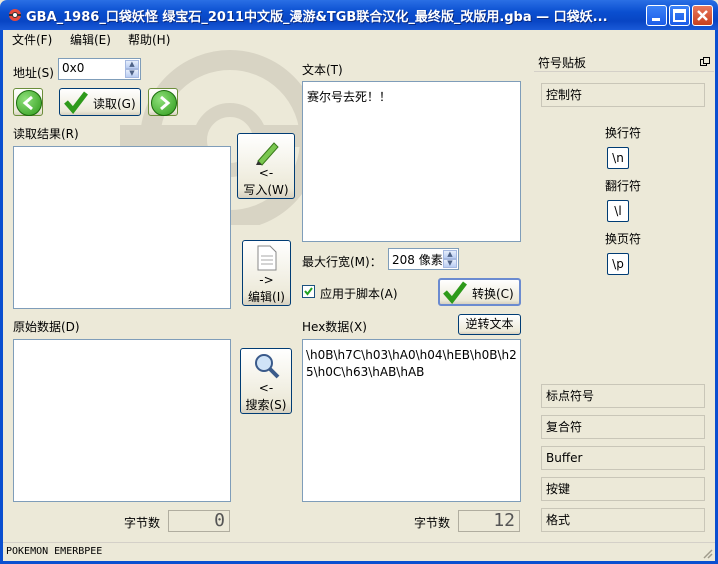  Describe the element at coordinates (432, 523) in the screenshot. I see `right-byte-count-label: 字节数` at that location.